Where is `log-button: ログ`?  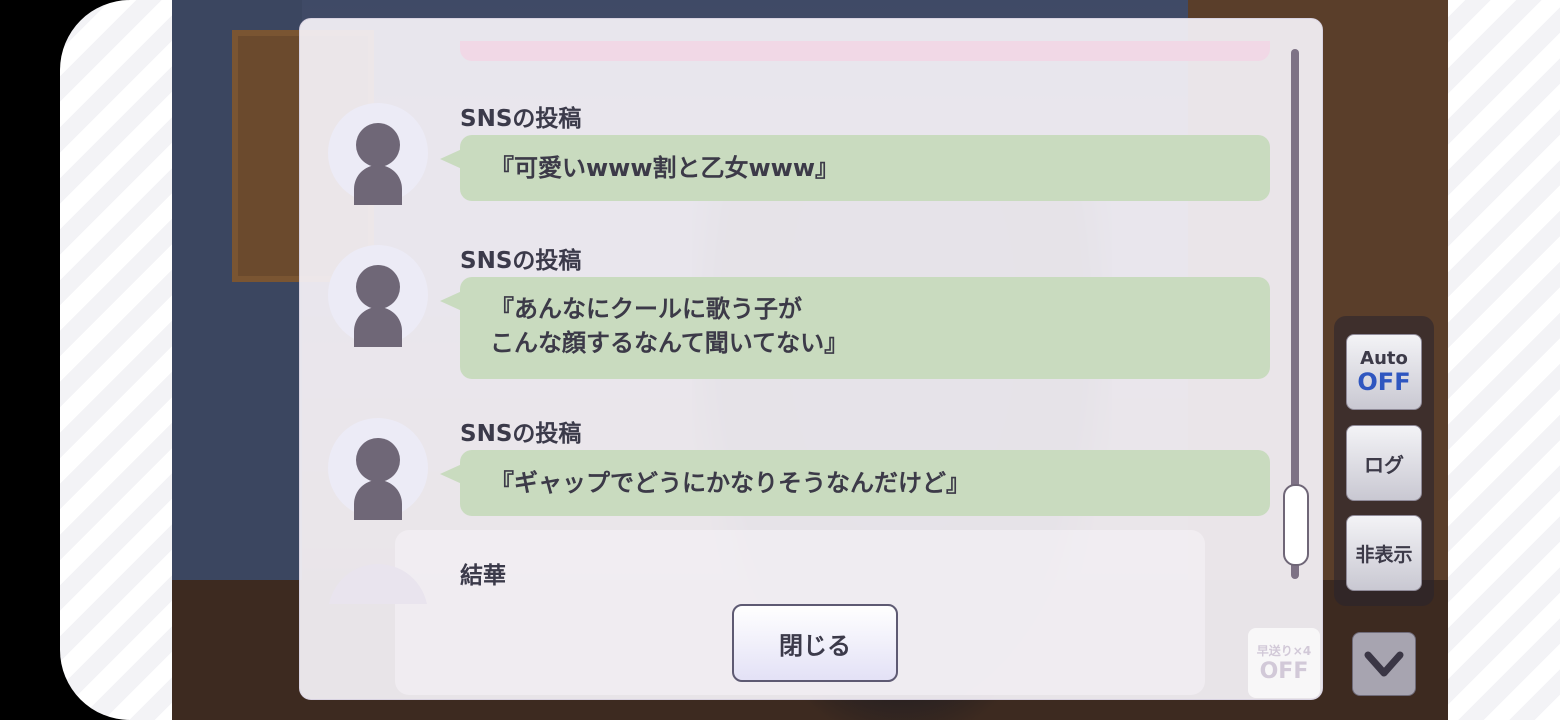
log-button: ログ is located at coordinates (1384, 463).